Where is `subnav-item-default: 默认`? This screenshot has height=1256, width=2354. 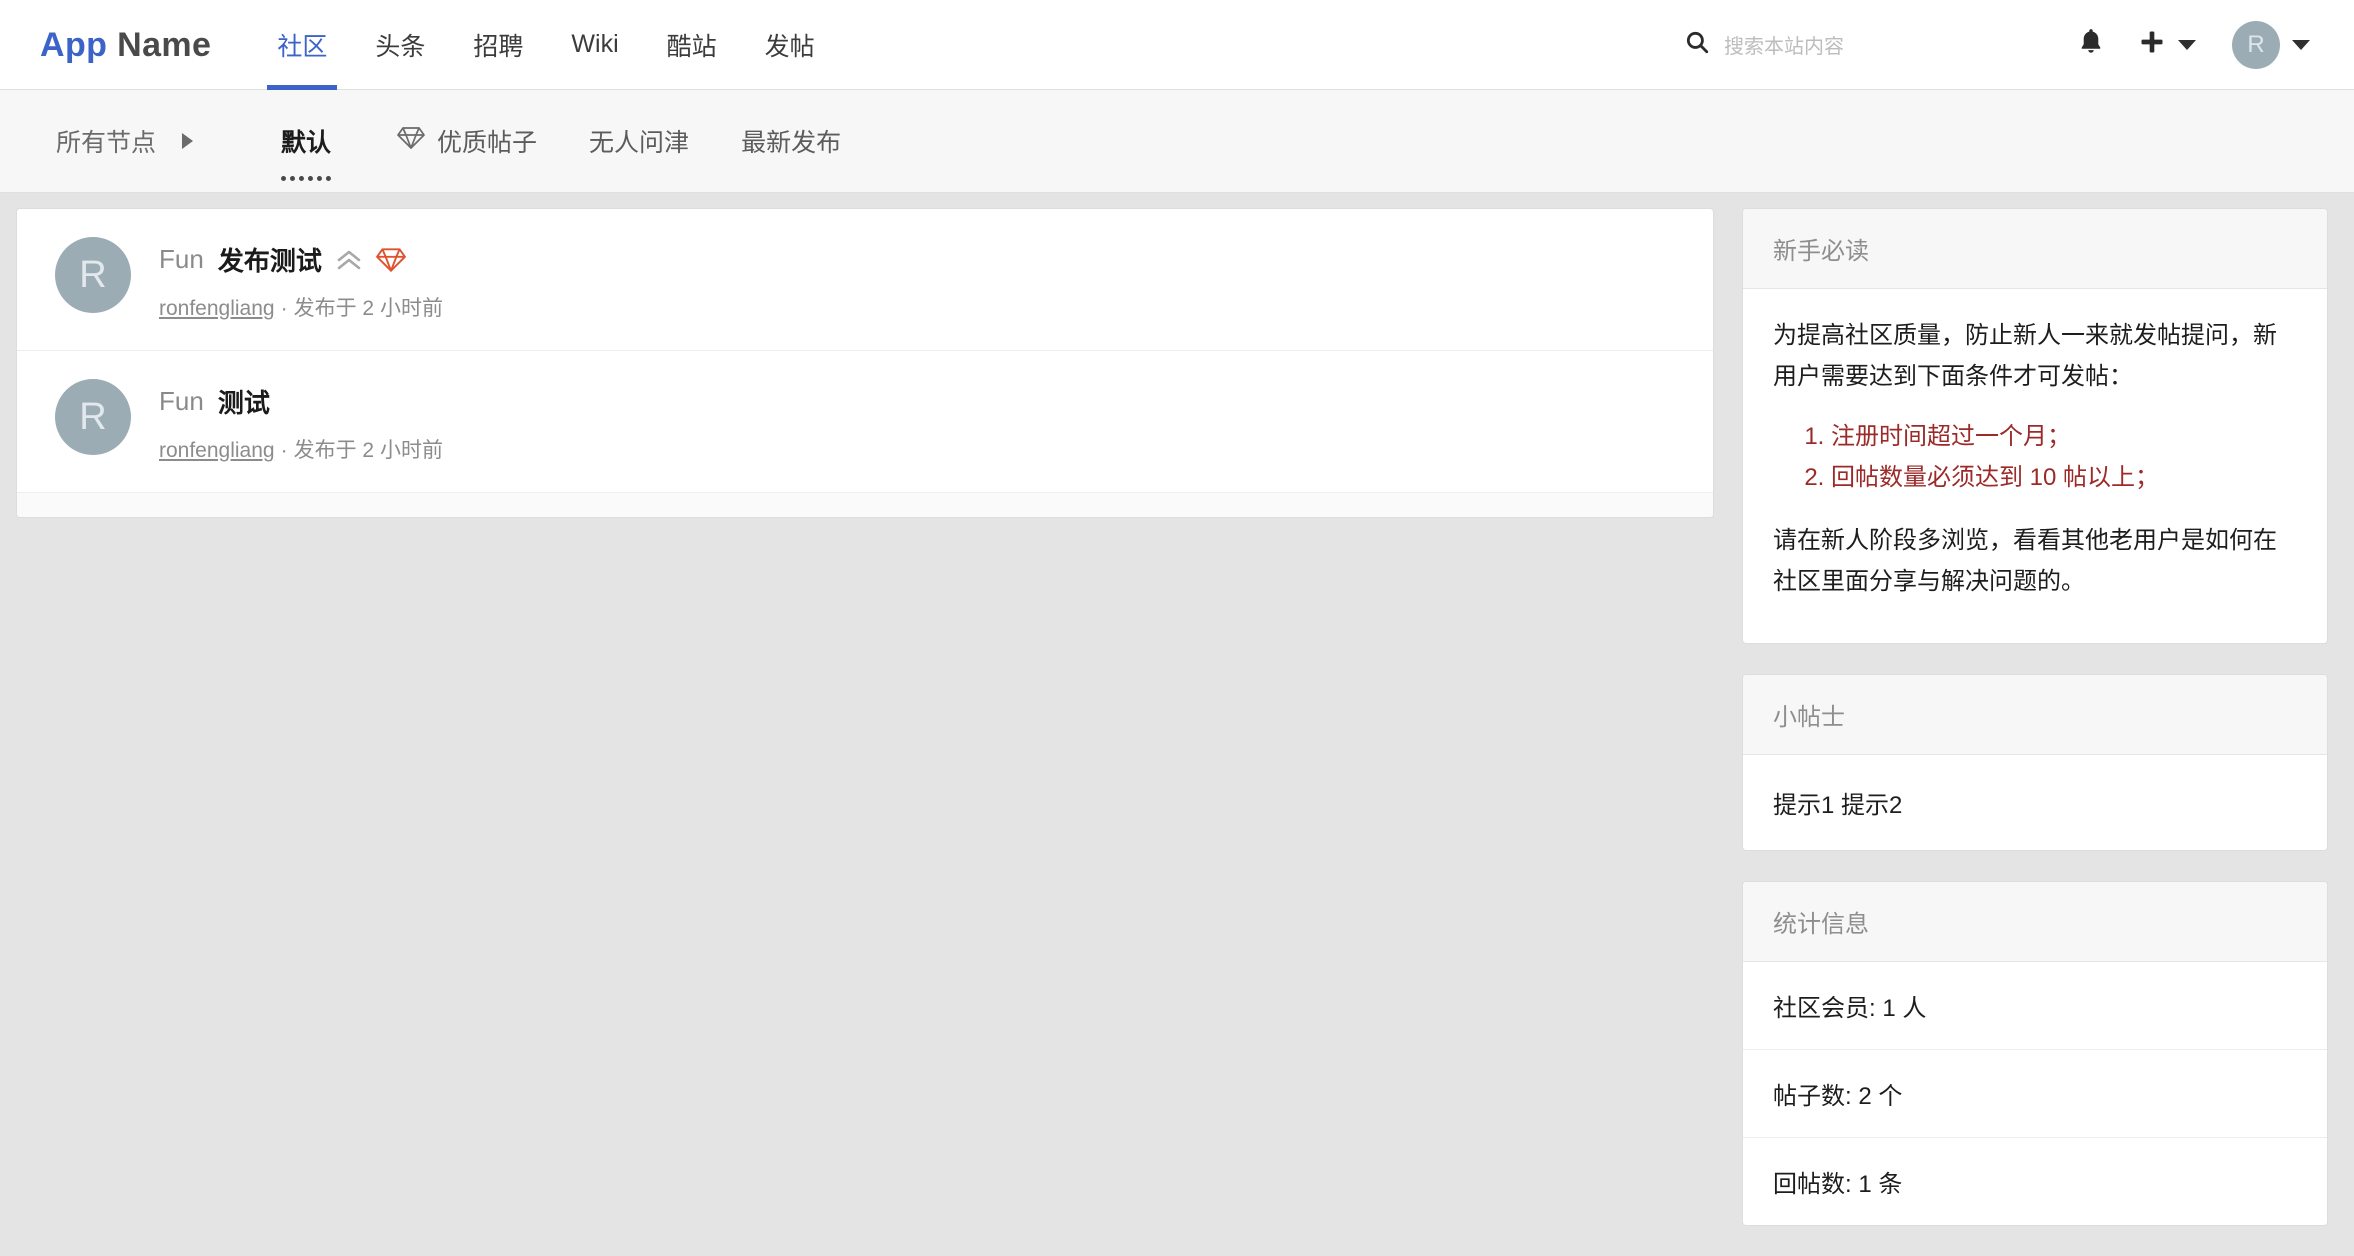
subnav-item-default: 默认 is located at coordinates (306, 152).